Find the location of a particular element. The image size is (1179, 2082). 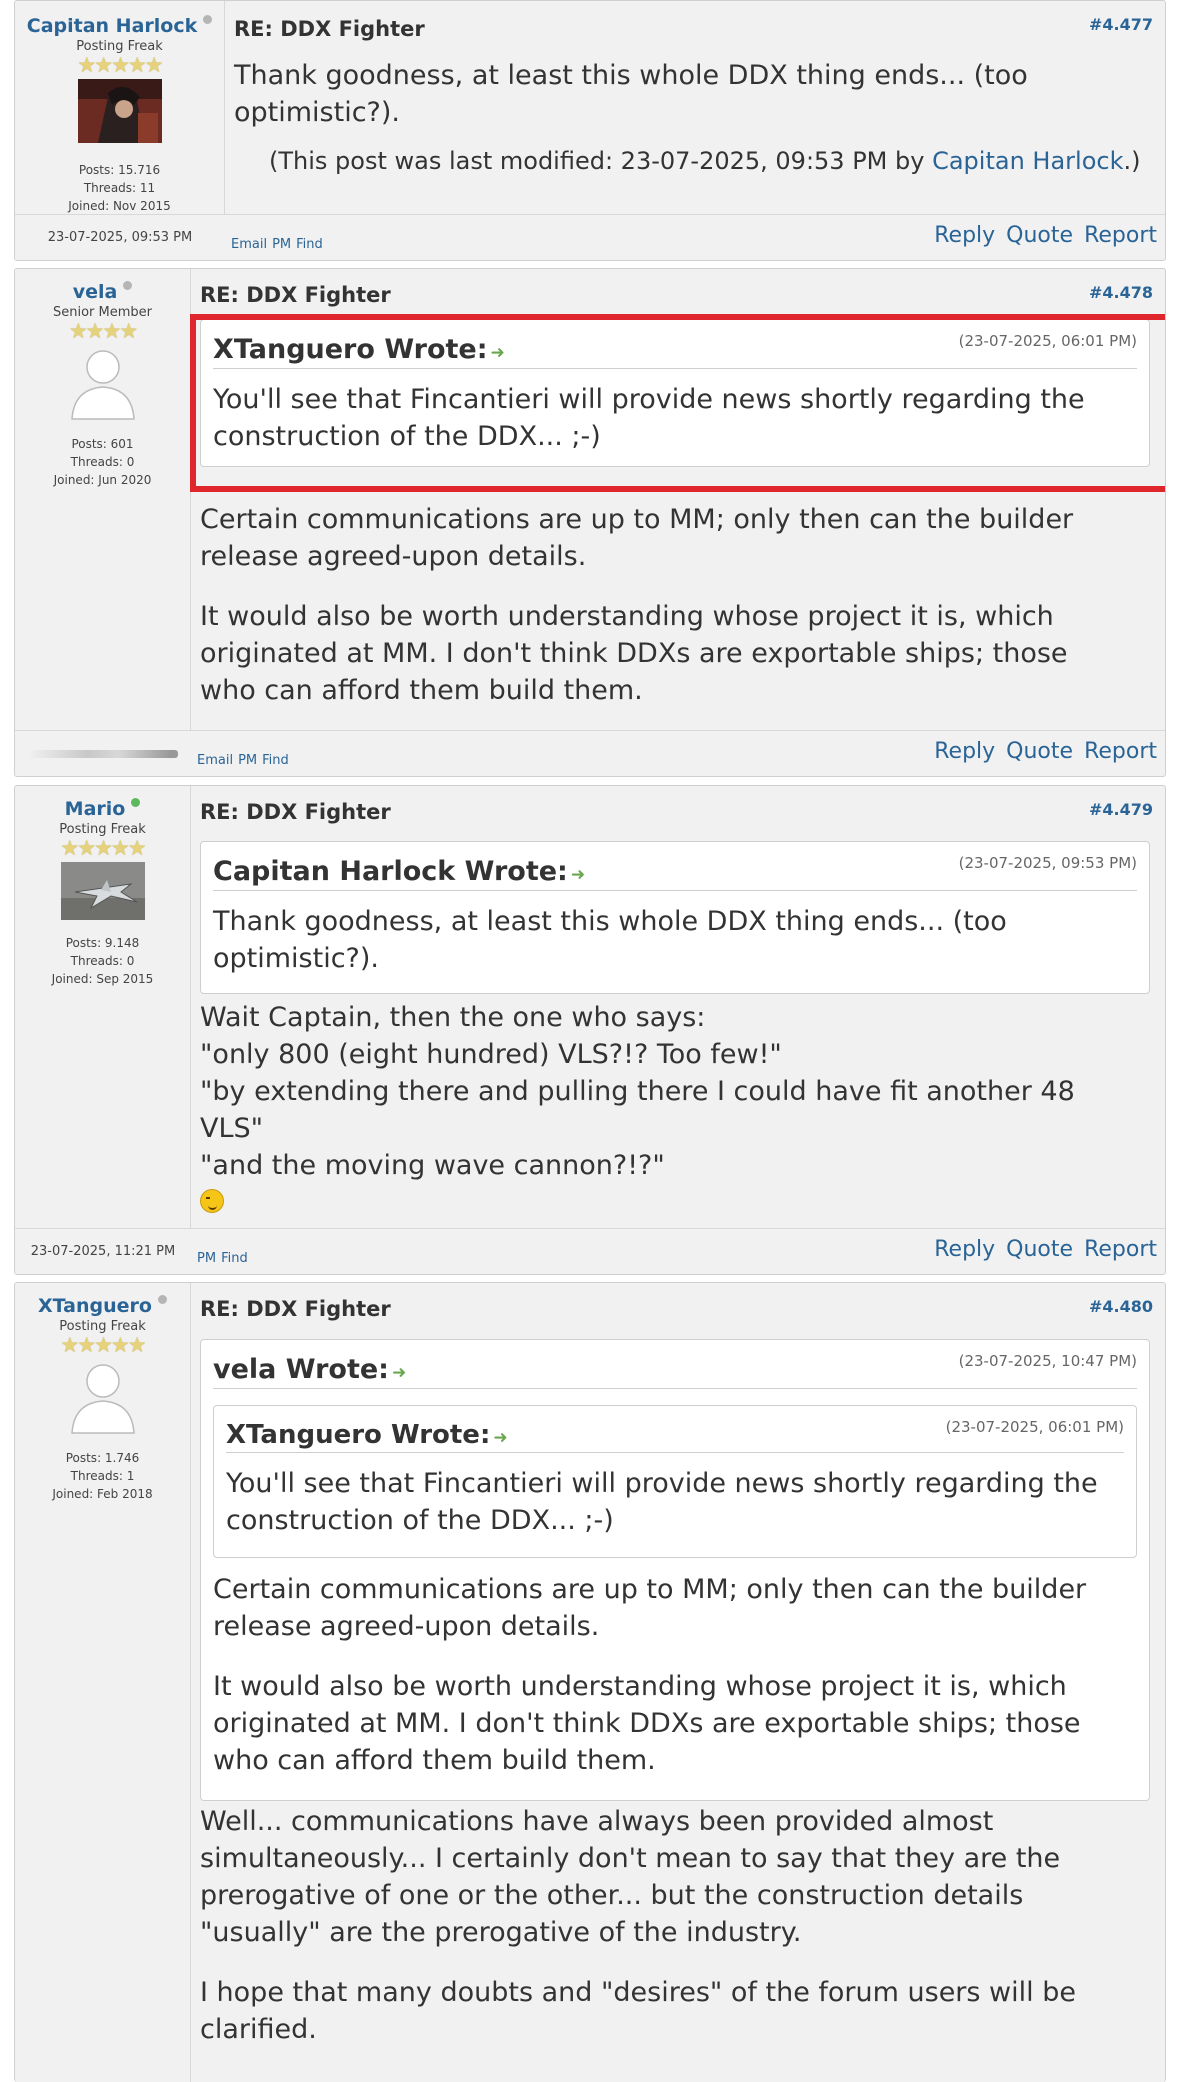

tongue-wink-emoji-icon is located at coordinates (212, 1201).